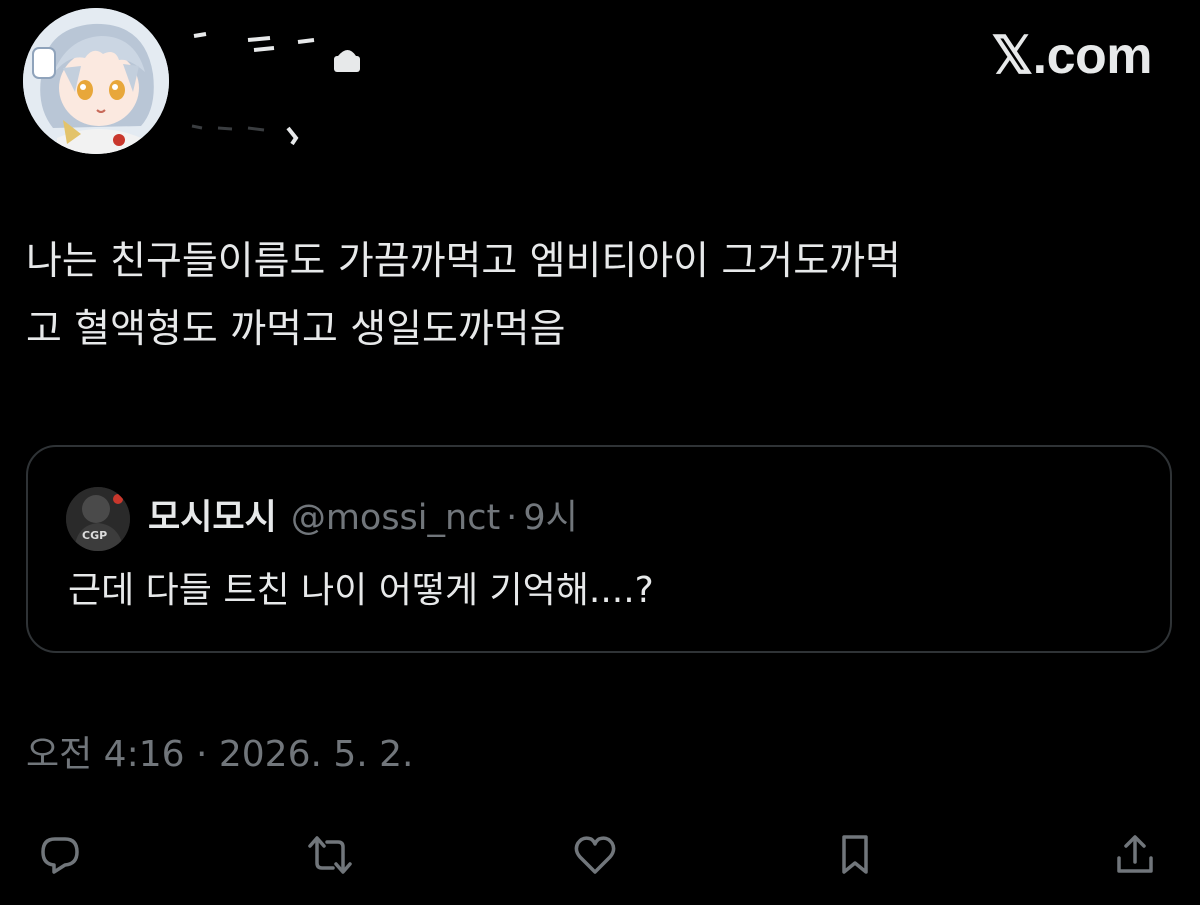 The width and height of the screenshot is (1200, 905). Describe the element at coordinates (1071, 56) in the screenshot. I see `x-brand-label: 𝕏.com` at that location.